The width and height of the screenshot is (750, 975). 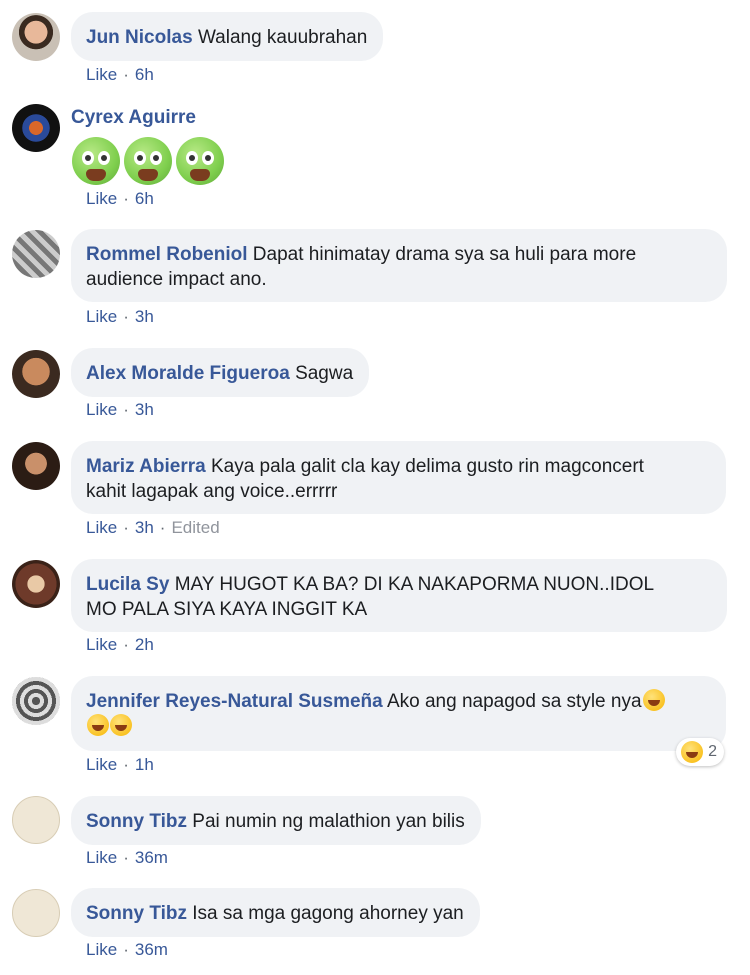 I want to click on comment-text: Ako ang napagod sa style nya, so click(x=514, y=701).